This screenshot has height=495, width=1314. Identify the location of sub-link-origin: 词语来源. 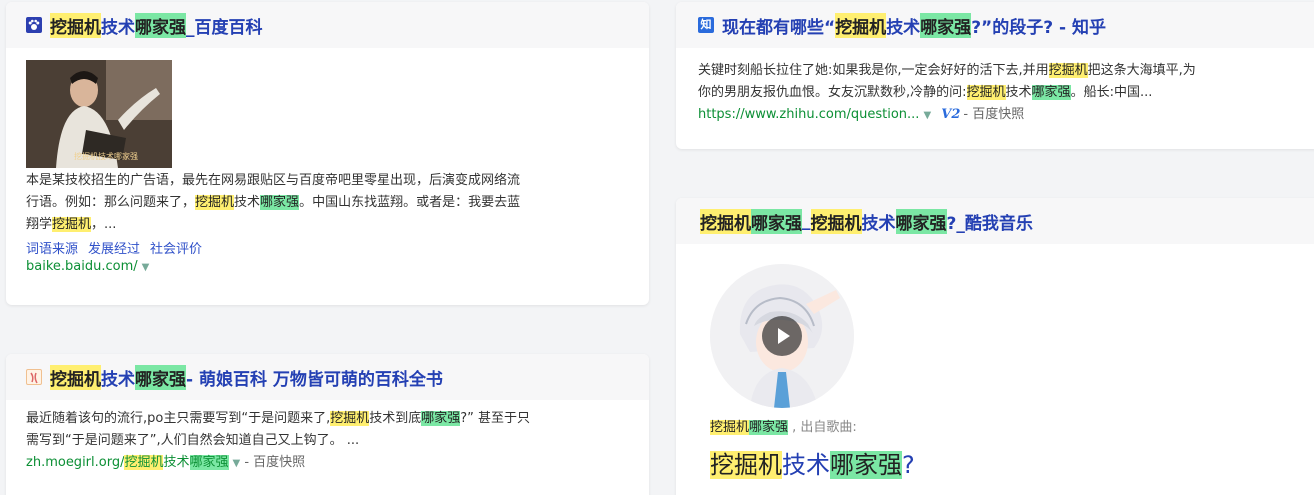
(52, 249).